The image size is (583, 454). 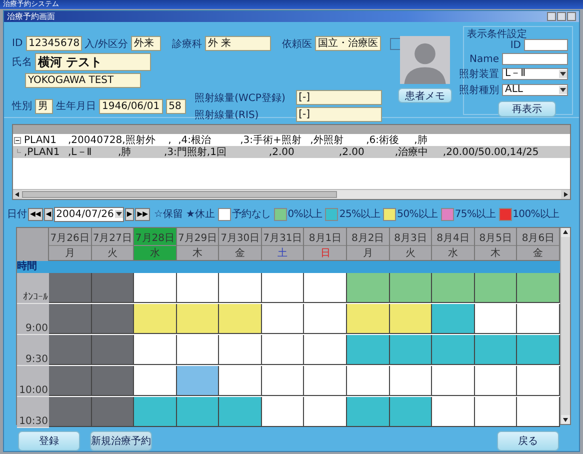 I want to click on day-header: 8月1日 日, so click(x=326, y=244).